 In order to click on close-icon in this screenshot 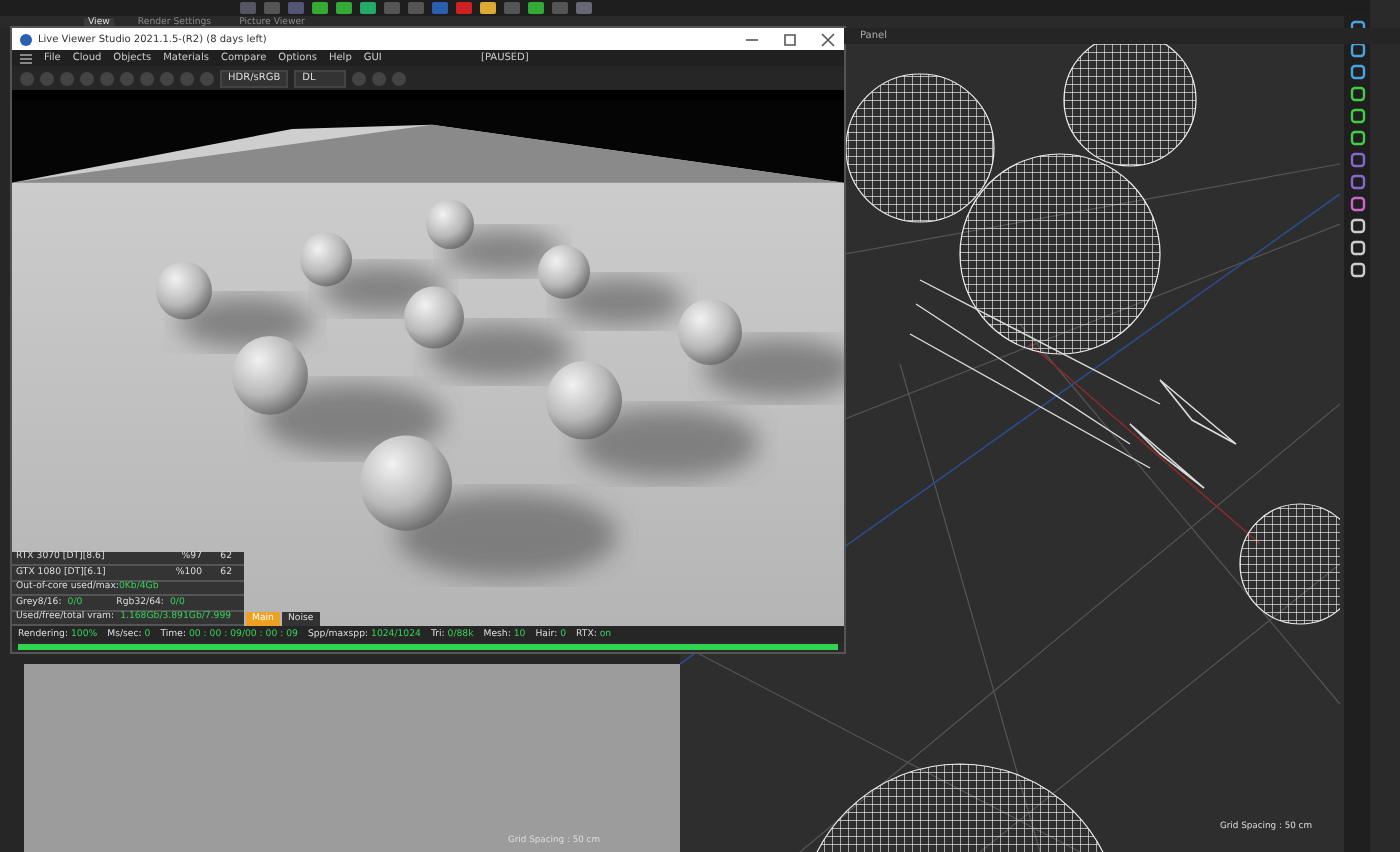, I will do `click(828, 39)`.